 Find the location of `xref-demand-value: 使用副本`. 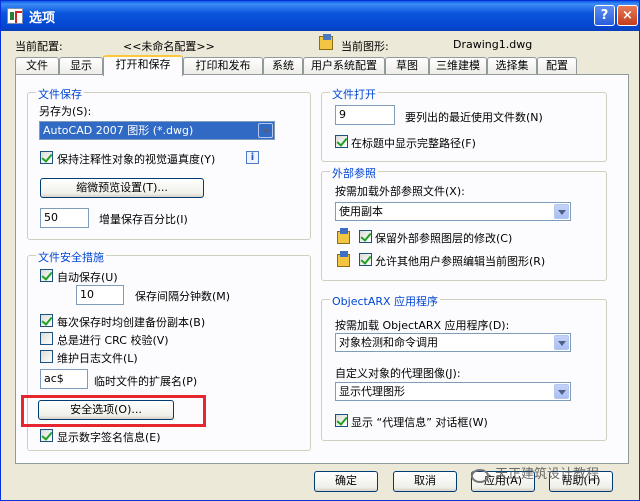

xref-demand-value: 使用副本 is located at coordinates (361, 211).